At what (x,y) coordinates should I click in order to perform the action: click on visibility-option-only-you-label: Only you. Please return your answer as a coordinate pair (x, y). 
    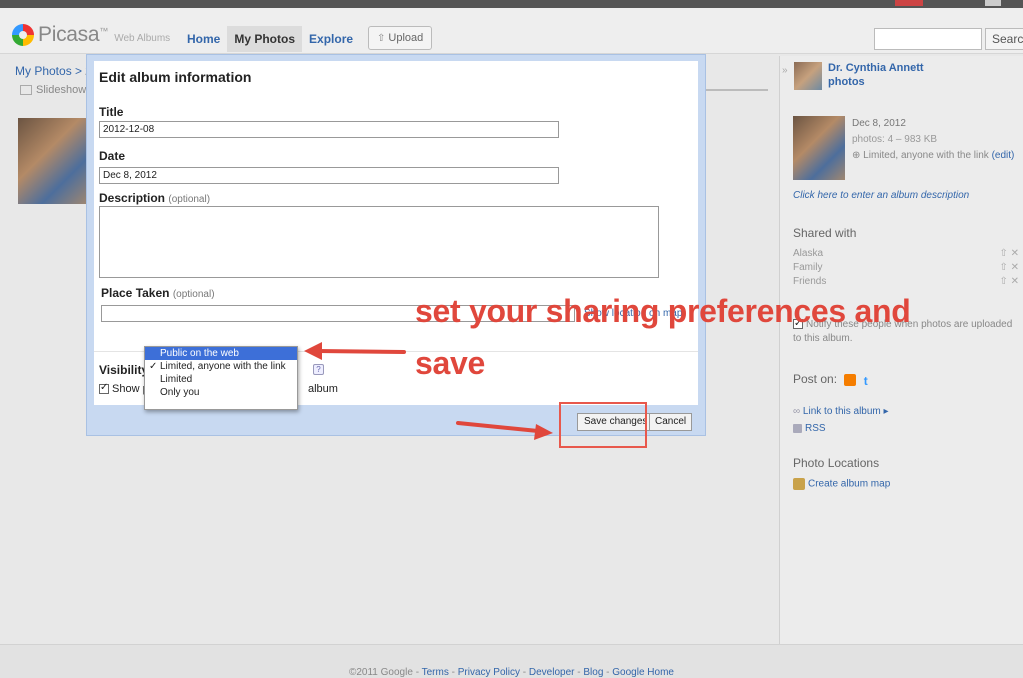
    Looking at the image, I should click on (180, 392).